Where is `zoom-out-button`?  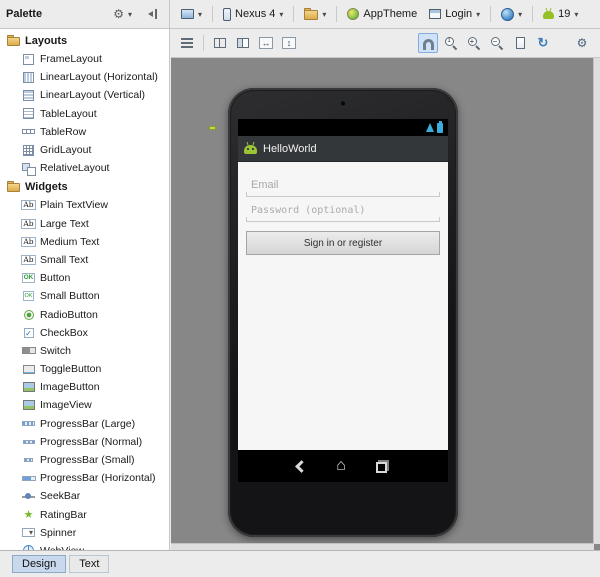
zoom-out-button is located at coordinates (497, 43).